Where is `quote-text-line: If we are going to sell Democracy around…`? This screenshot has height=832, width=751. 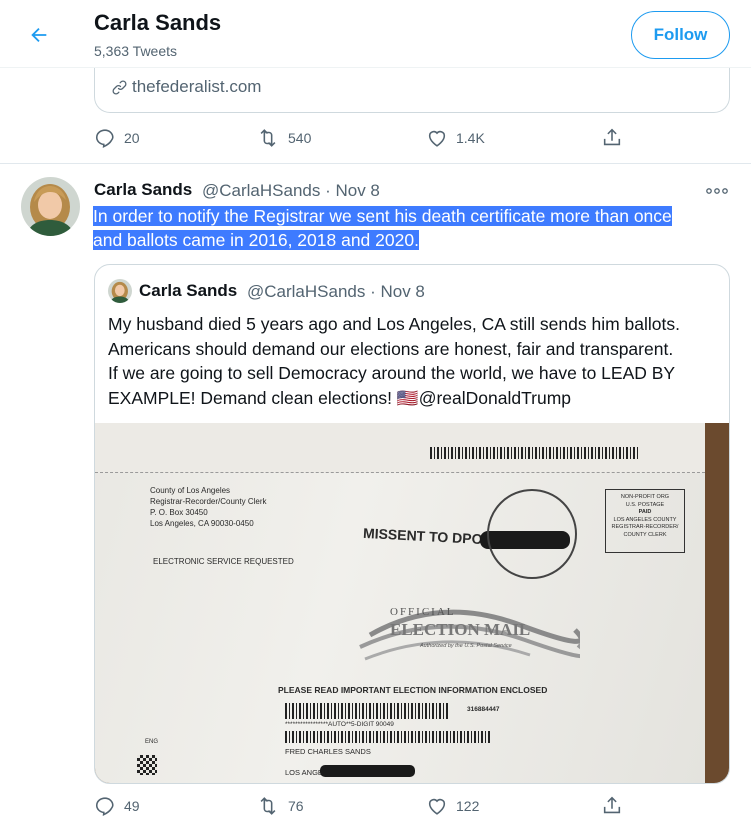
quote-text-line: If we are going to sell Democracy around… is located at coordinates (392, 373).